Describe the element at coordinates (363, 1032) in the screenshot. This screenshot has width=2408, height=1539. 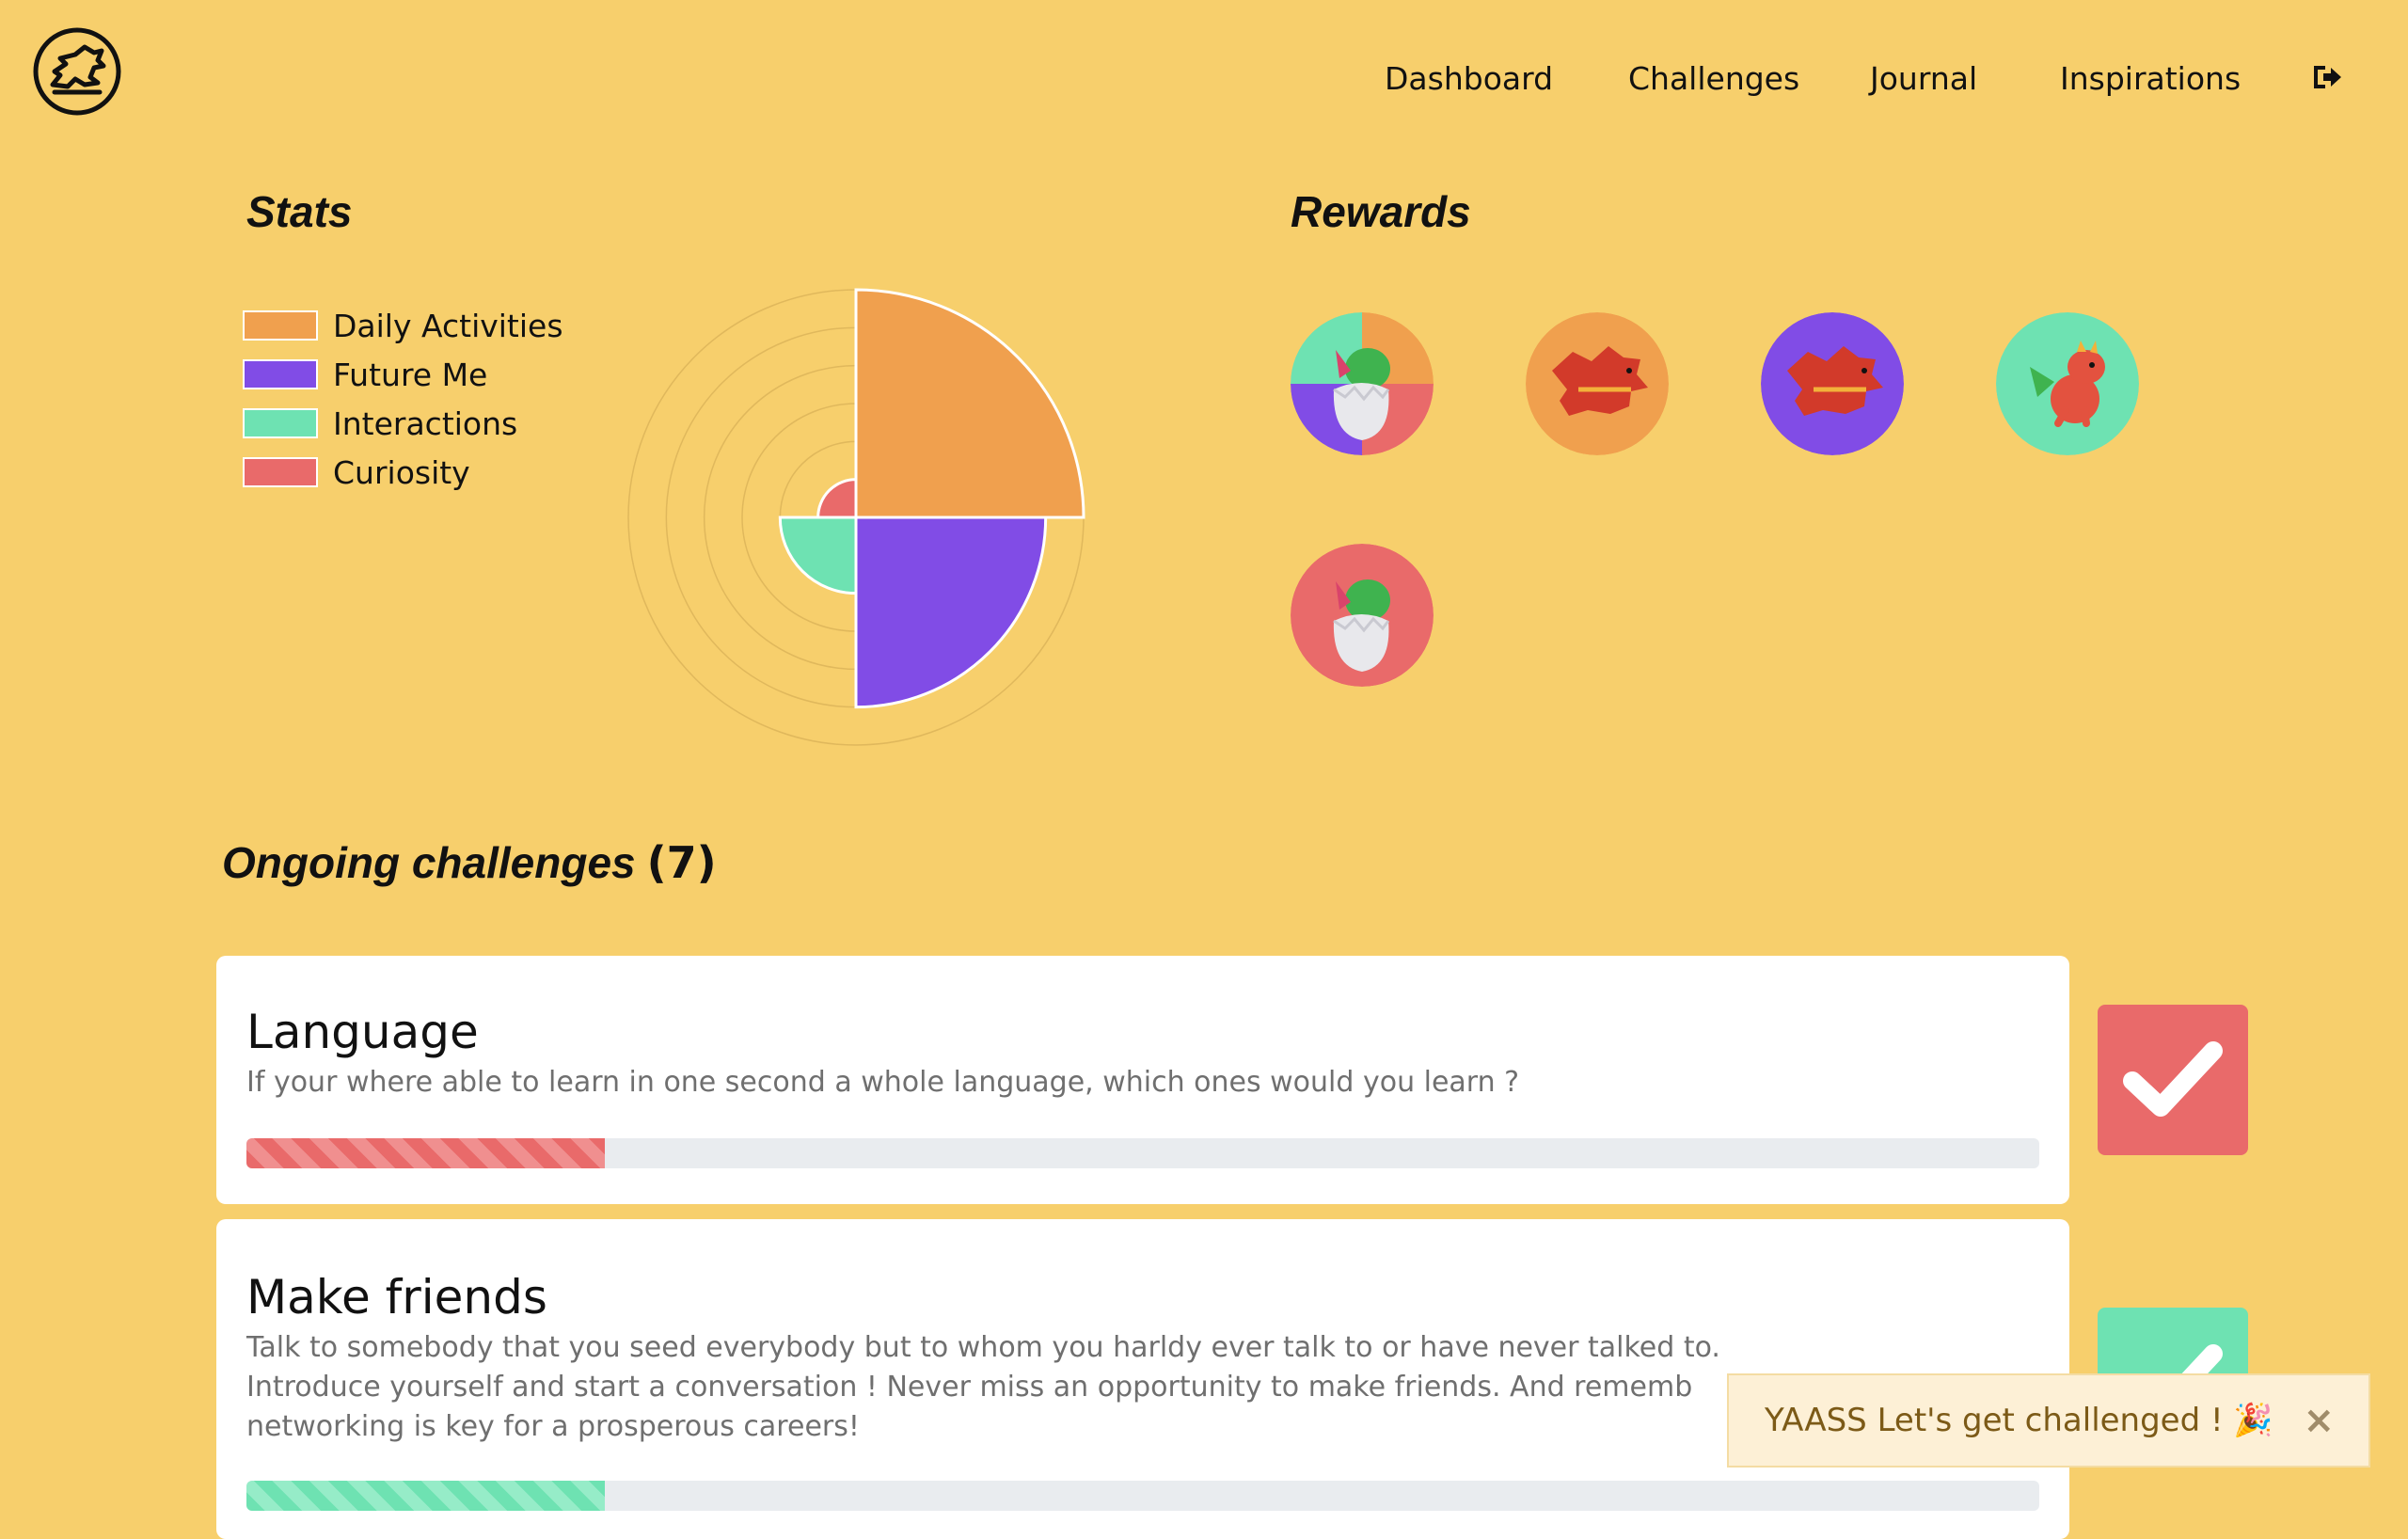
I see `challenge-title: Language` at that location.